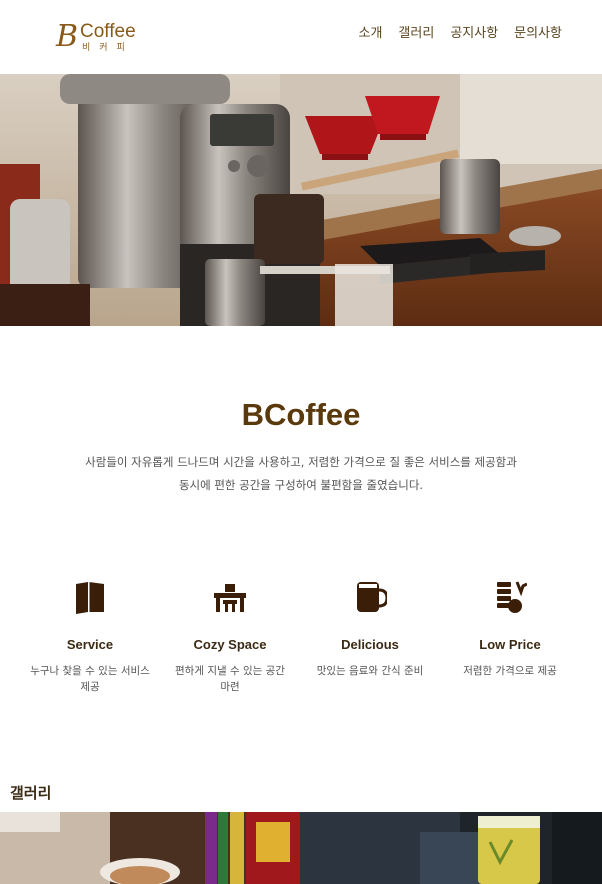 This screenshot has height=884, width=602. Describe the element at coordinates (108, 48) in the screenshot. I see `logo-subtitle: 비커피` at that location.